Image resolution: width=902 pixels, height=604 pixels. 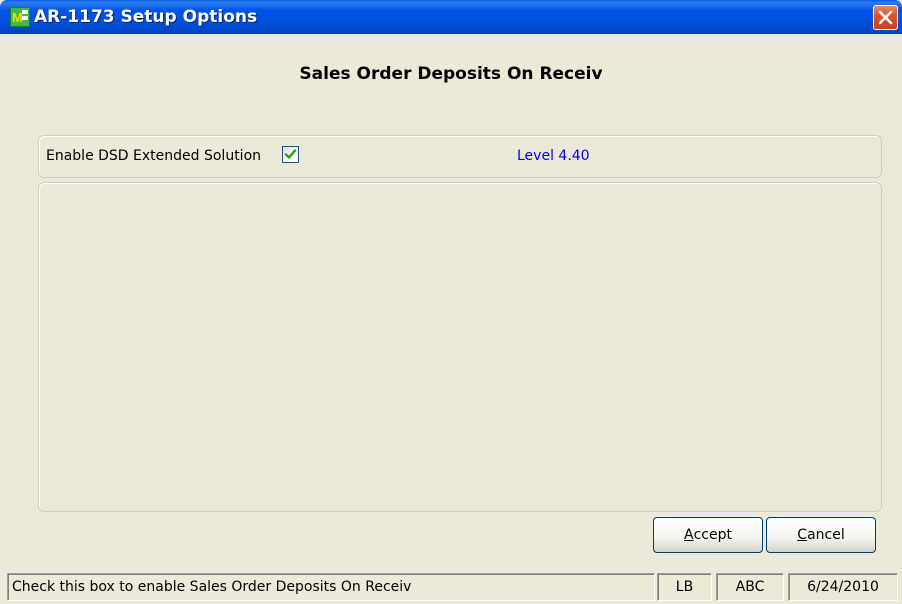 I want to click on accept-mnemonic: A, so click(x=689, y=535).